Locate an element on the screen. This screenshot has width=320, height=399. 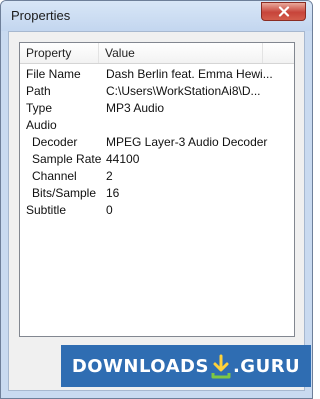
property-value: 2 is located at coordinates (109, 176).